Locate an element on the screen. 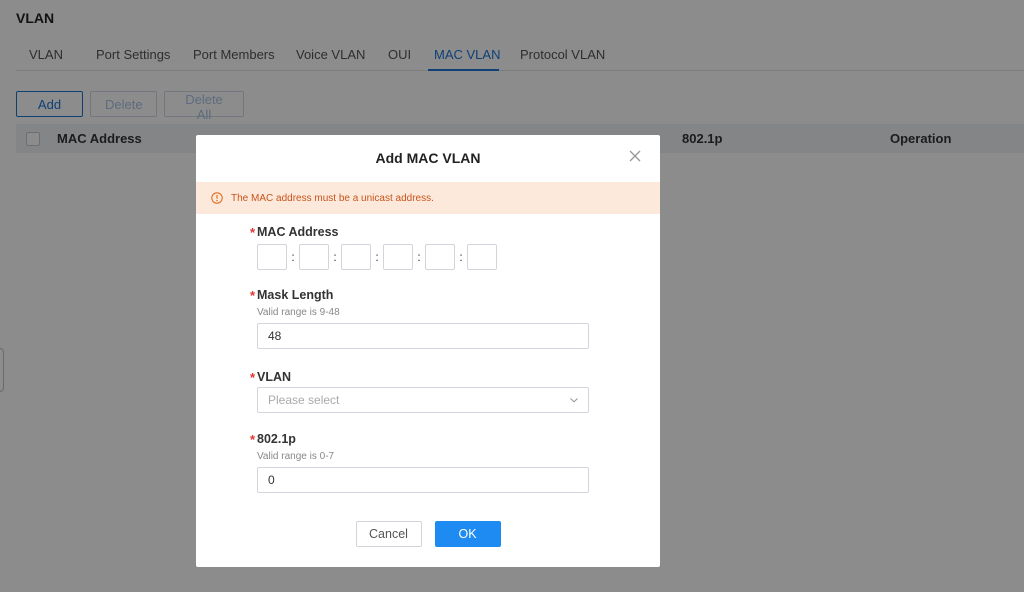 The width and height of the screenshot is (1024, 592). mask-length-hint: Valid range is 9-48 is located at coordinates (298, 312).